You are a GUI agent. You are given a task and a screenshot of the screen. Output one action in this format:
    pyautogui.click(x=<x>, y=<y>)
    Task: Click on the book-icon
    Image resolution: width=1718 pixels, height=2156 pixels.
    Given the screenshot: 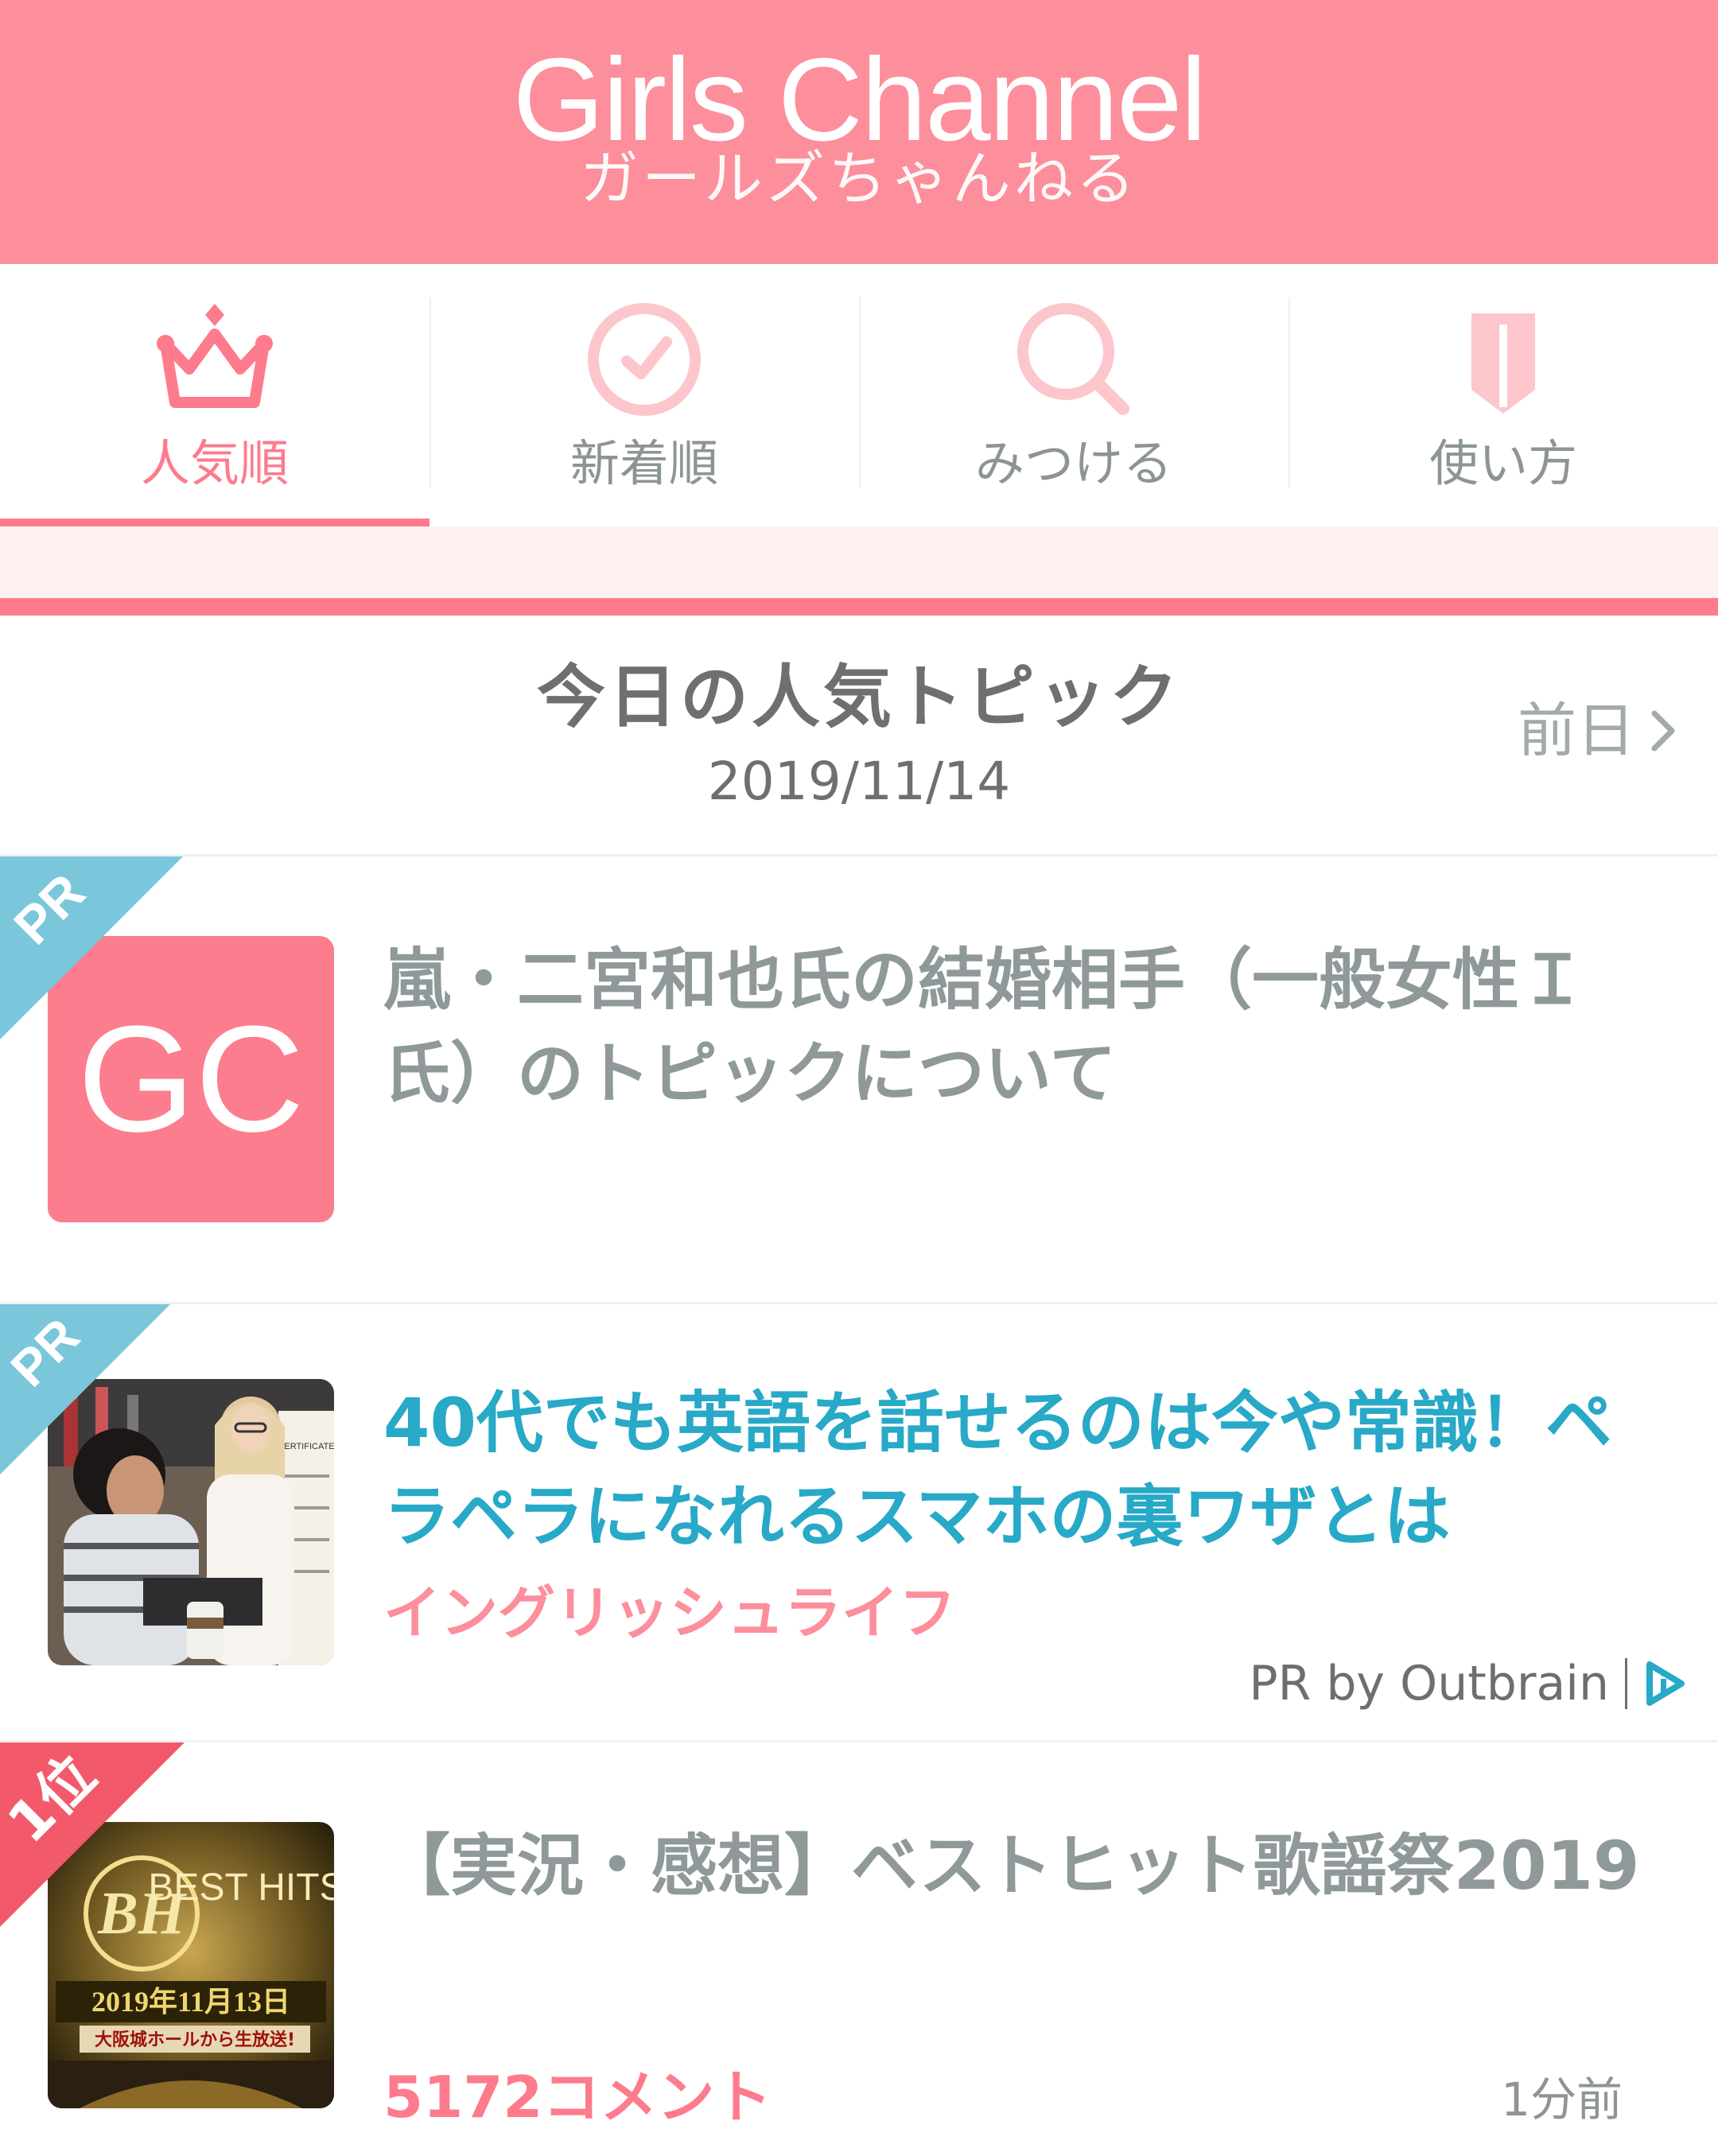 What is the action you would take?
    pyautogui.click(x=1503, y=363)
    